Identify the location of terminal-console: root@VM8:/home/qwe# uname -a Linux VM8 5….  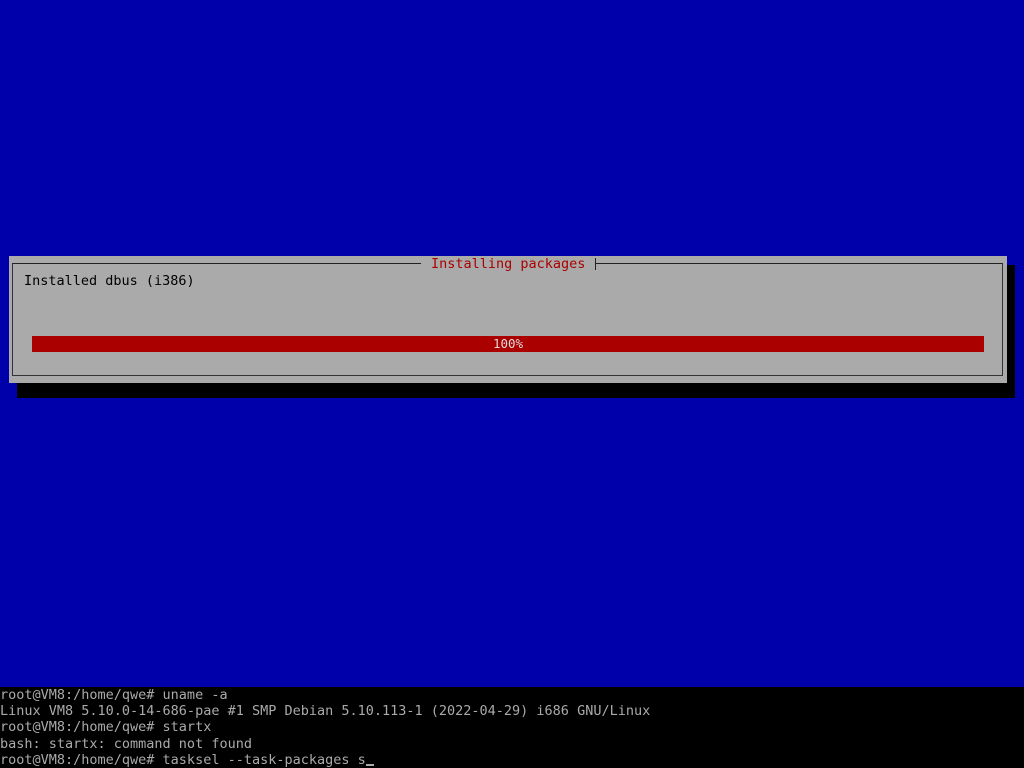
(512, 727).